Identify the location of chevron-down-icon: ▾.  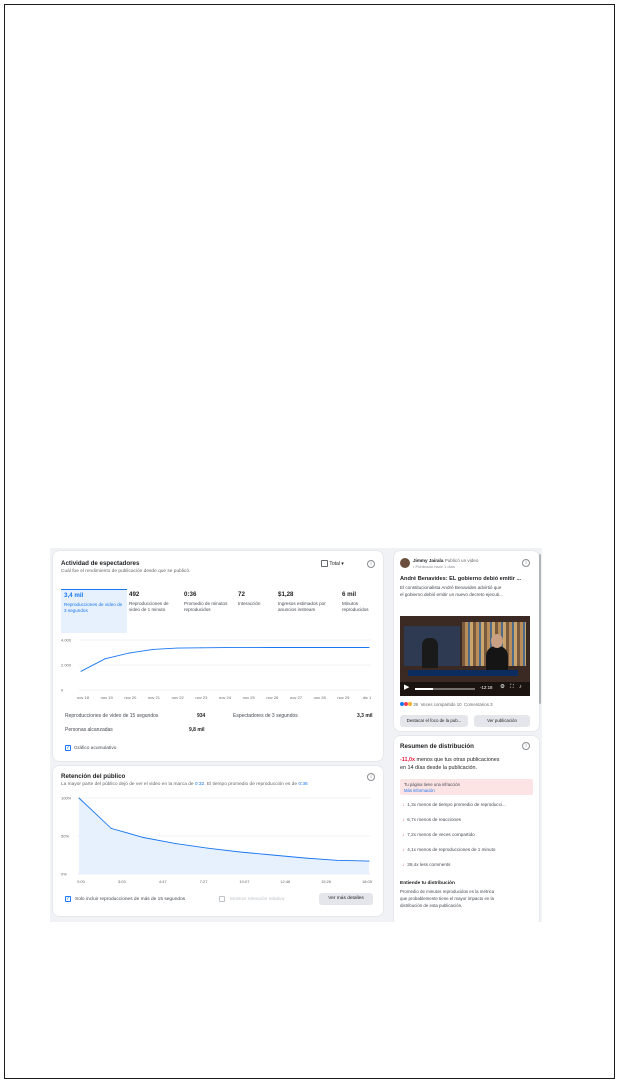
(342, 563).